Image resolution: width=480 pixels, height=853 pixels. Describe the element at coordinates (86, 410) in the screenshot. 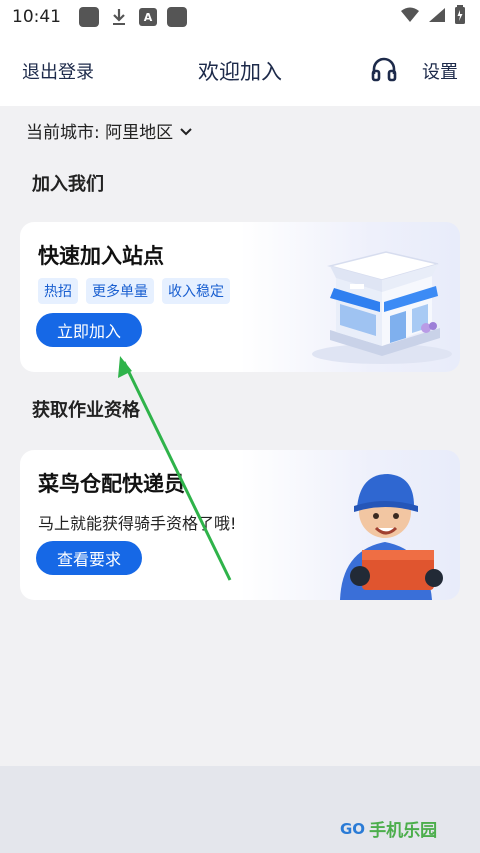

I see `qualify-section-title: 获取作业资格` at that location.